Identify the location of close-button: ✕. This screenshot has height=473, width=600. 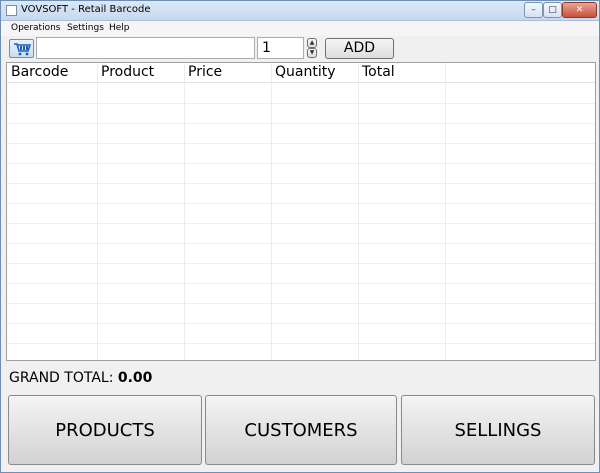
(579, 10).